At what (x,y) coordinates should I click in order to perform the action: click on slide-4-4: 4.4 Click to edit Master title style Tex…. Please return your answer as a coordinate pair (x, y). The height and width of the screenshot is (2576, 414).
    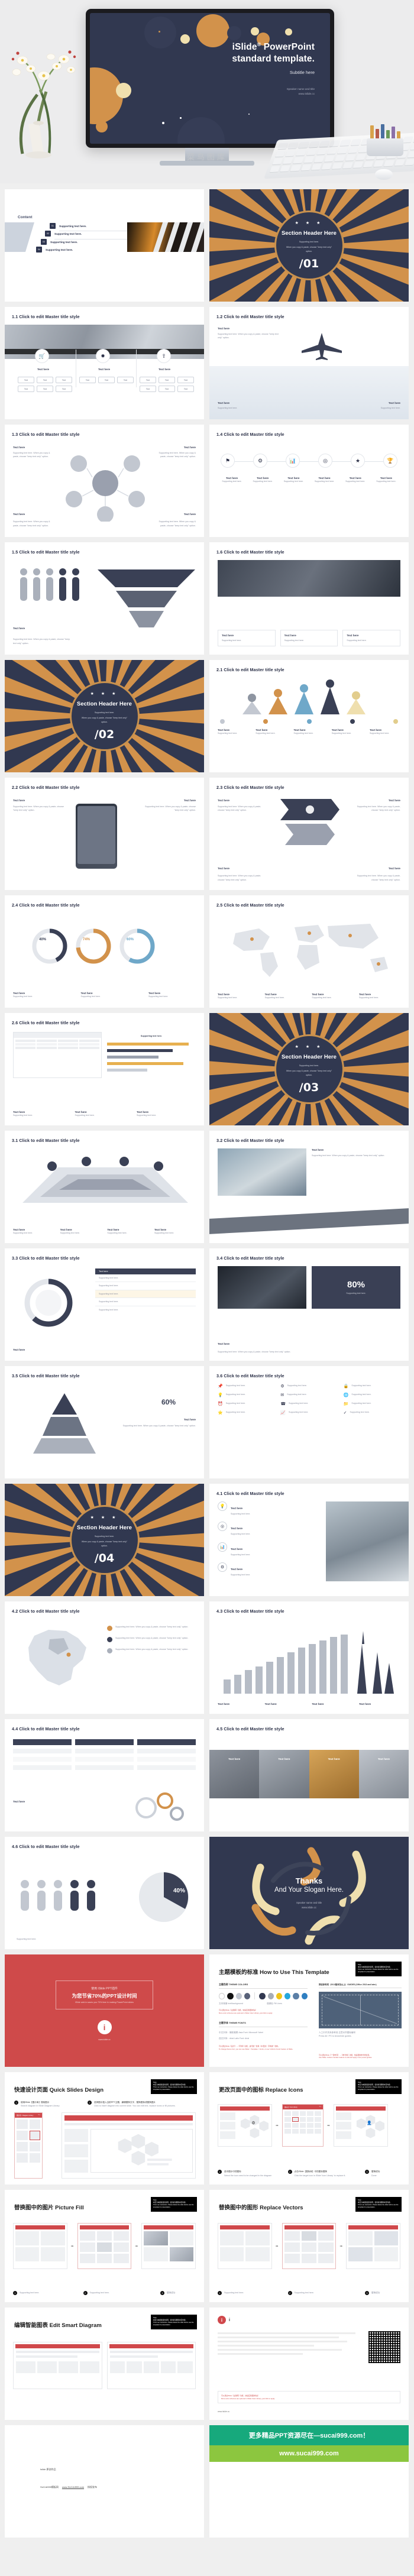
    Looking at the image, I should click on (104, 1775).